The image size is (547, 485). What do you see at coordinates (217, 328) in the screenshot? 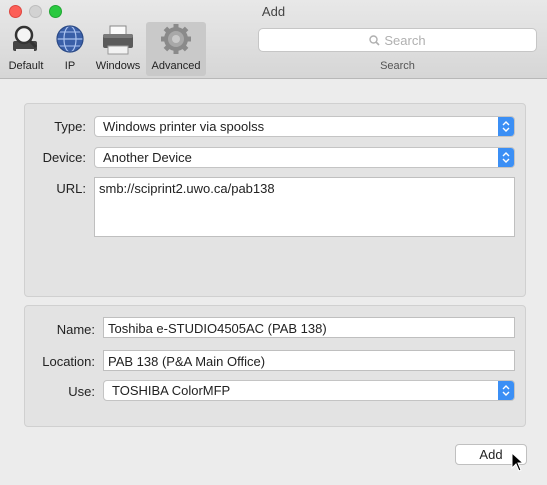
I see `name-value: Toshiba e-STUDIO4505AC (PAB 138)` at bounding box center [217, 328].